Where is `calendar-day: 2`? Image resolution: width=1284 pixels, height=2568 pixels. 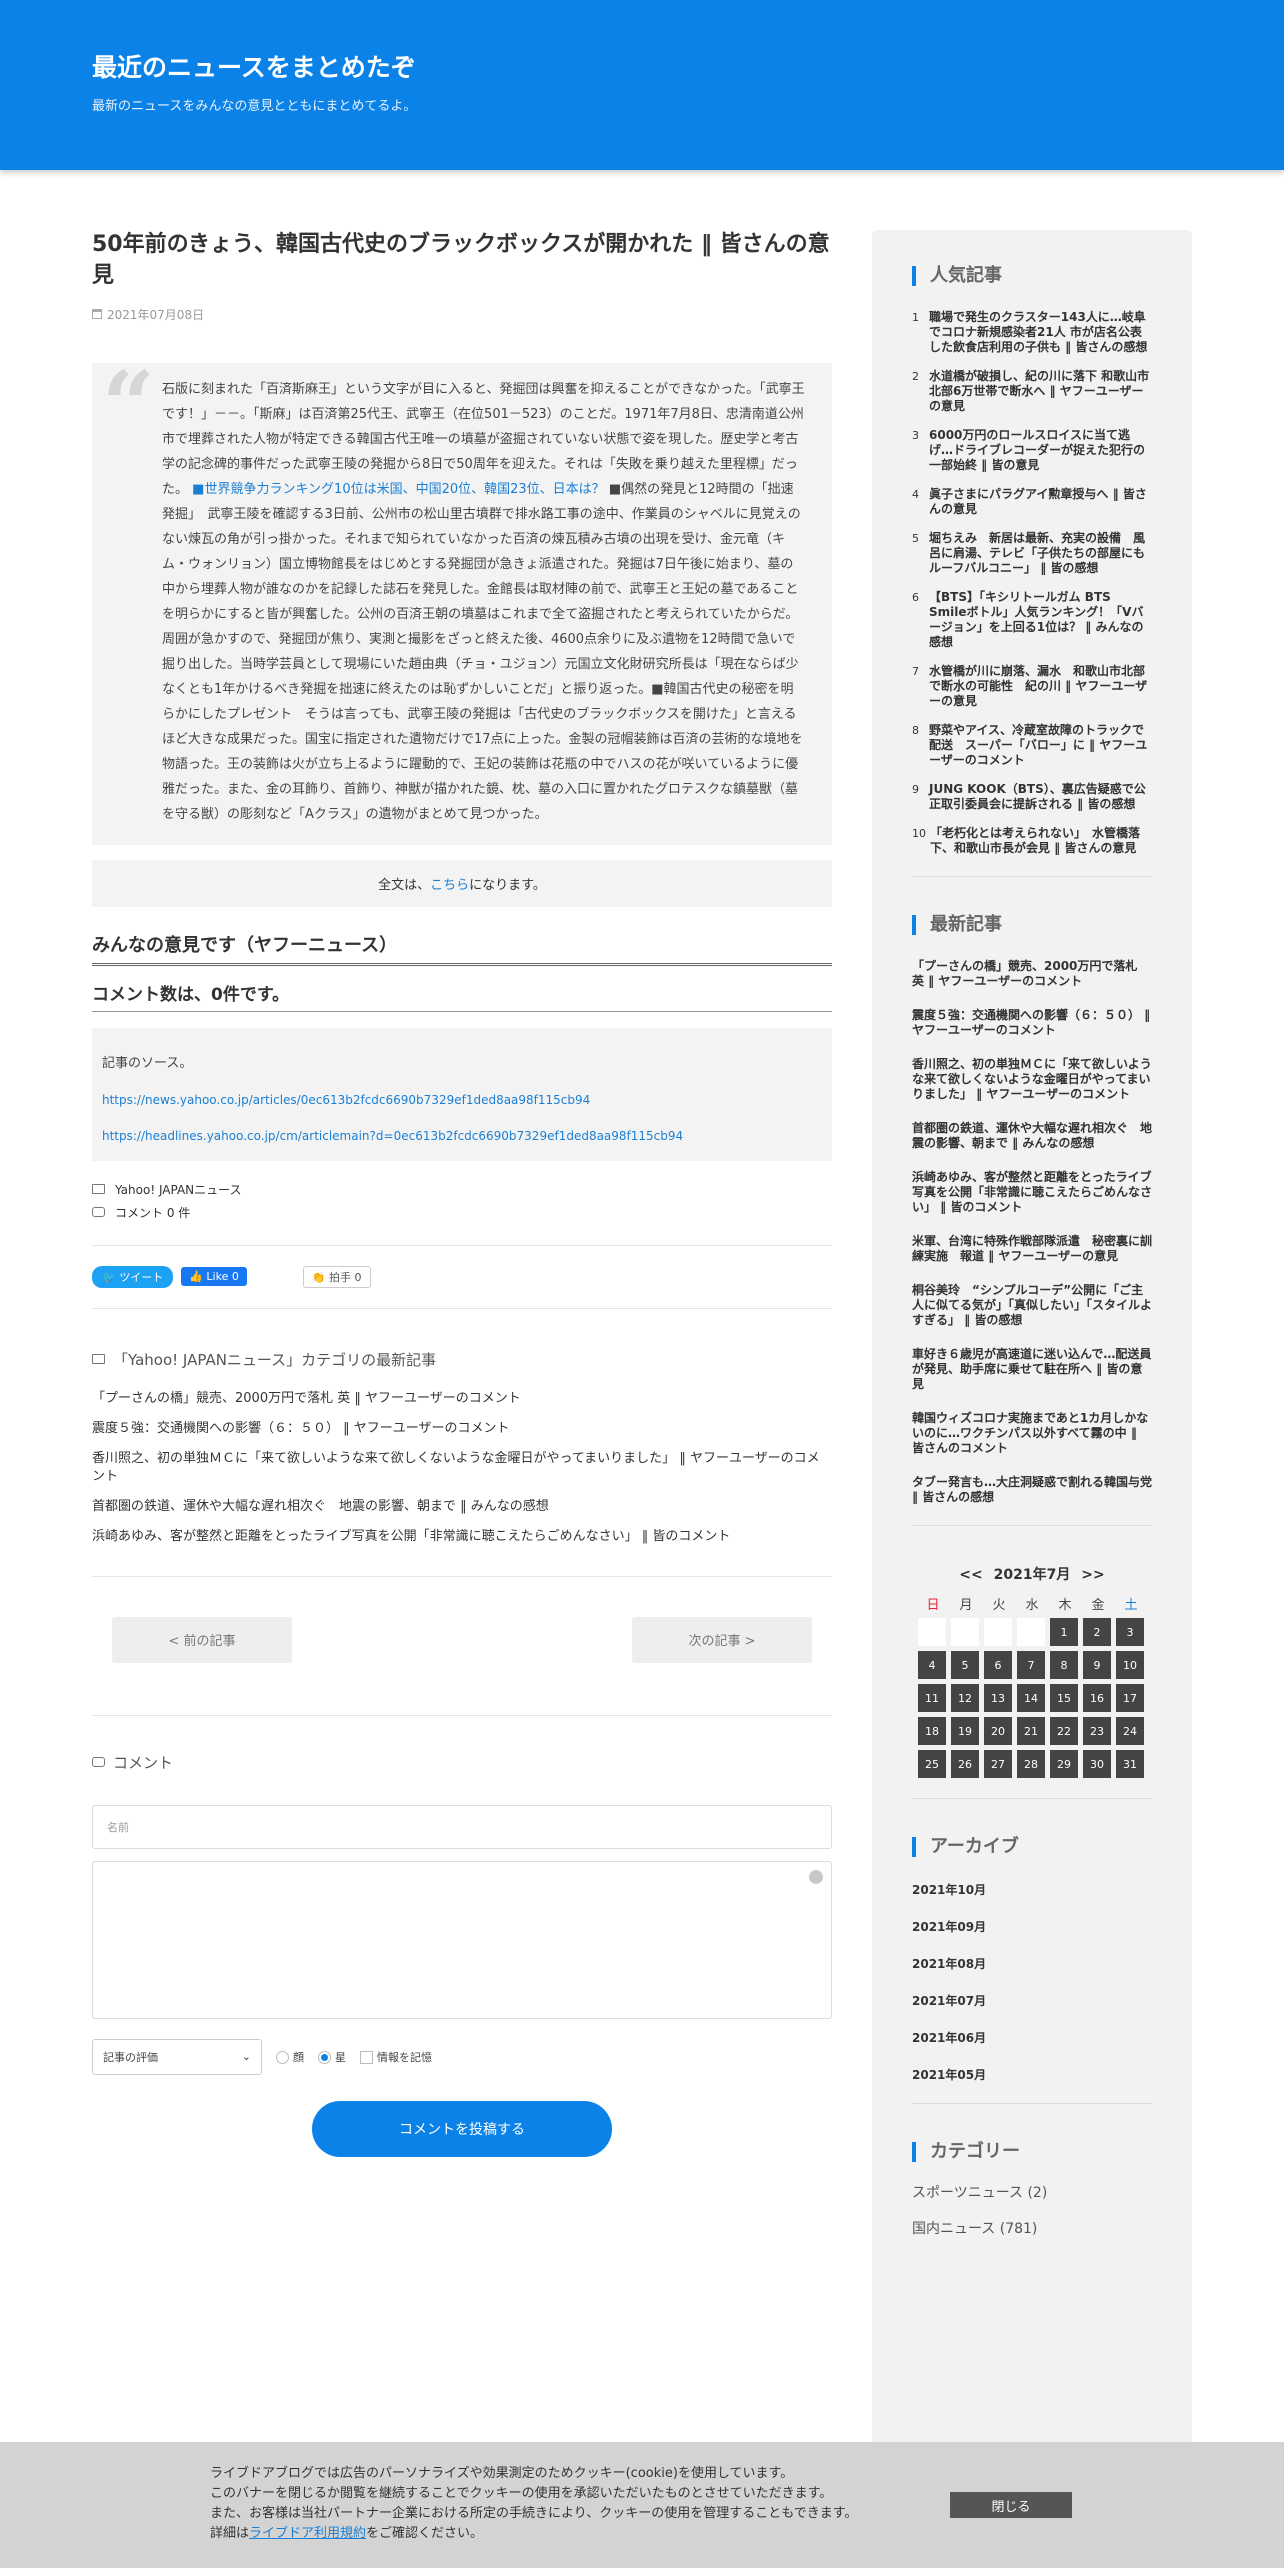 calendar-day: 2 is located at coordinates (1097, 1632).